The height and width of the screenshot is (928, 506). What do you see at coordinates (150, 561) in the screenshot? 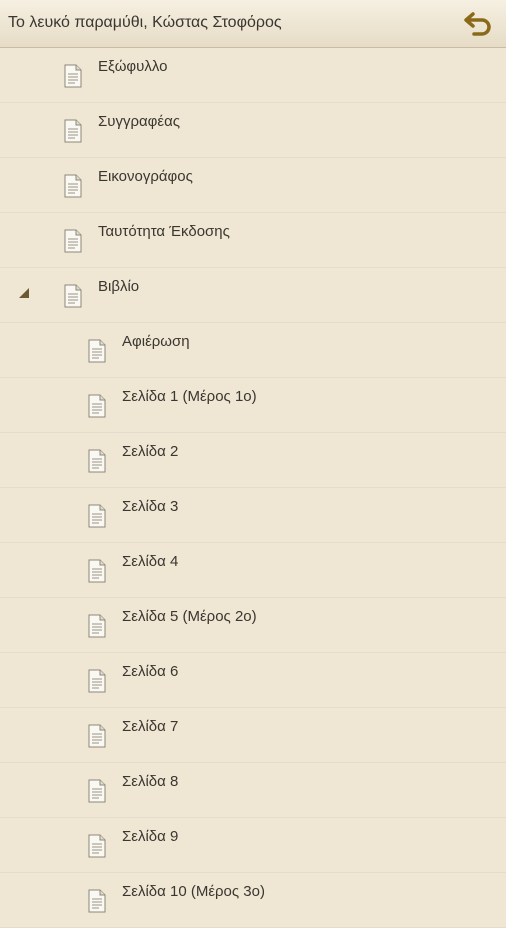
I see `toc-item-label: Σελίδα 4` at bounding box center [150, 561].